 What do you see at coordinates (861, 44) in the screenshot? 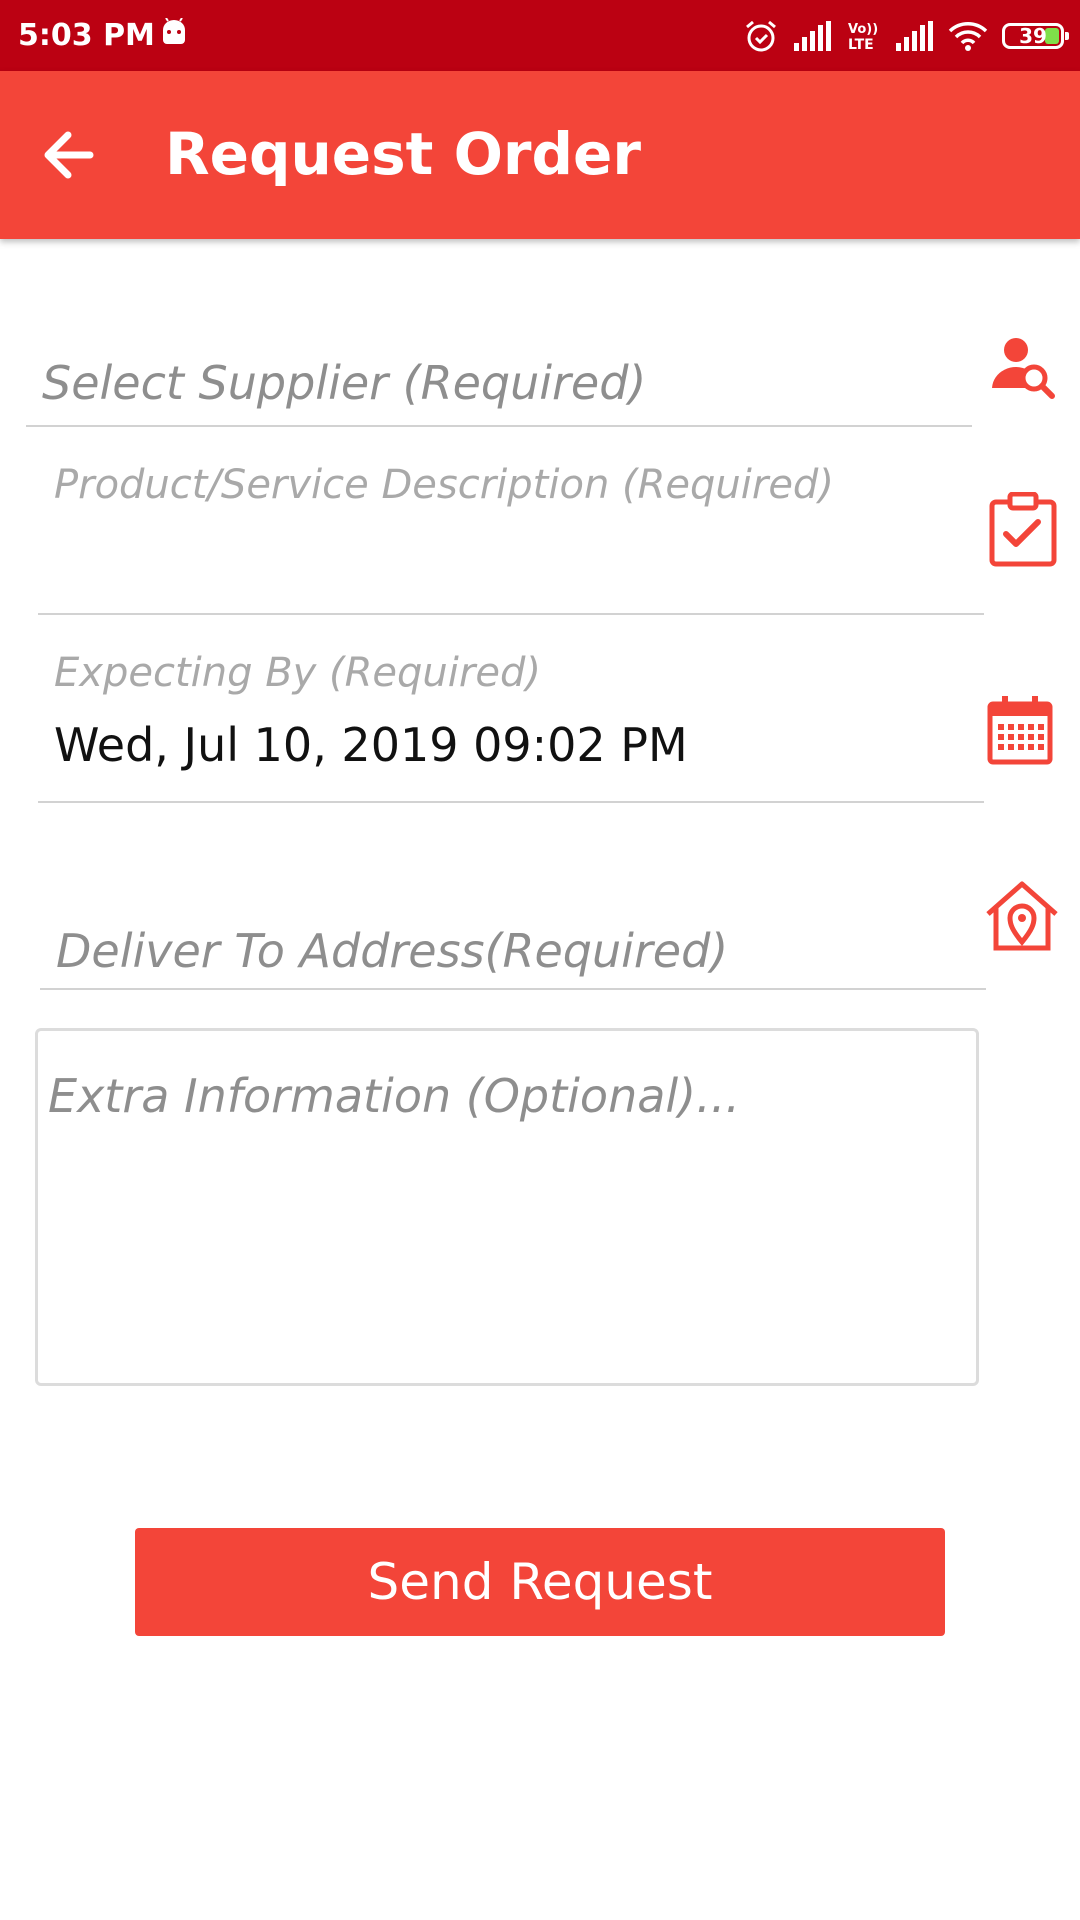
I see `svg-text: LTE` at bounding box center [861, 44].